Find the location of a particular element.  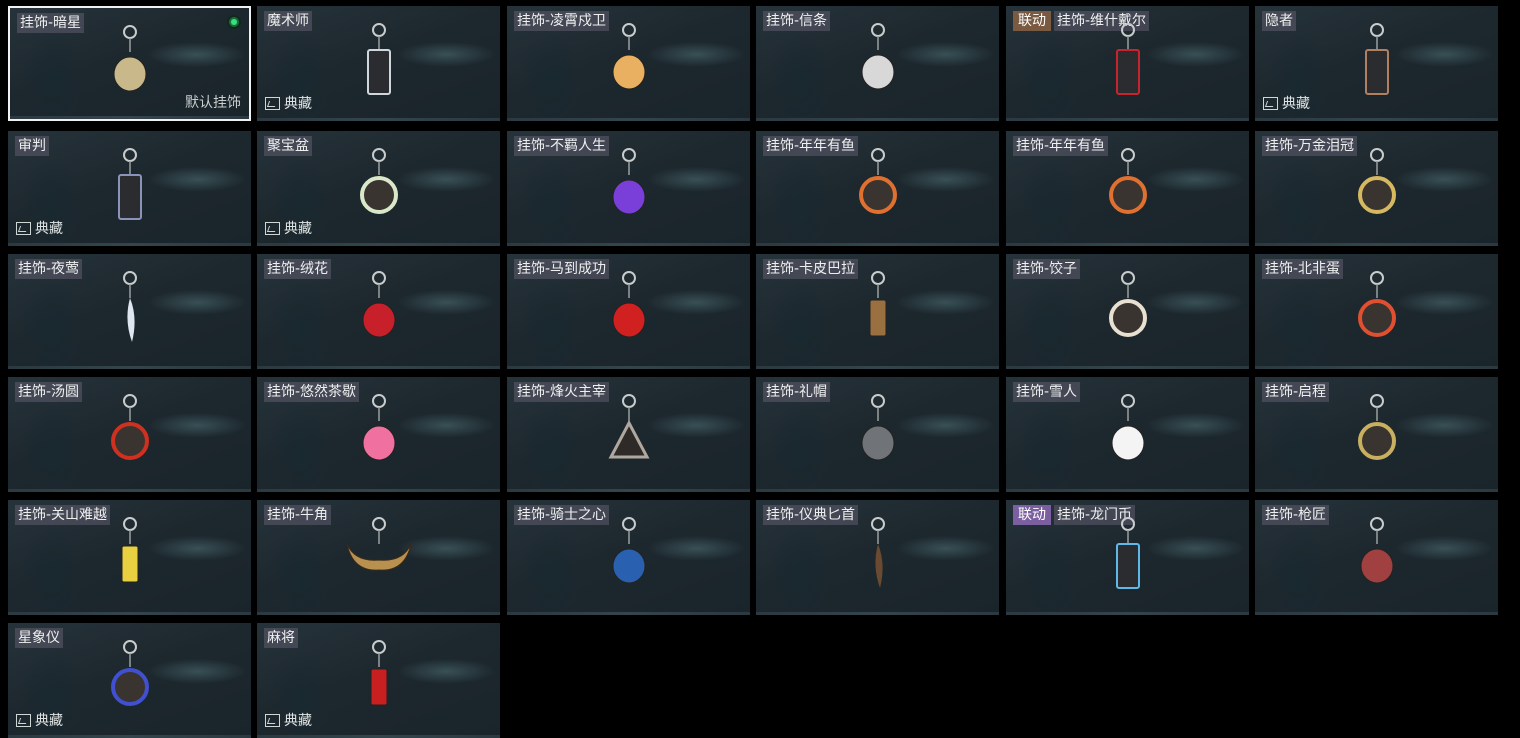

charm-card: 挂饰-信条 is located at coordinates (877, 63).